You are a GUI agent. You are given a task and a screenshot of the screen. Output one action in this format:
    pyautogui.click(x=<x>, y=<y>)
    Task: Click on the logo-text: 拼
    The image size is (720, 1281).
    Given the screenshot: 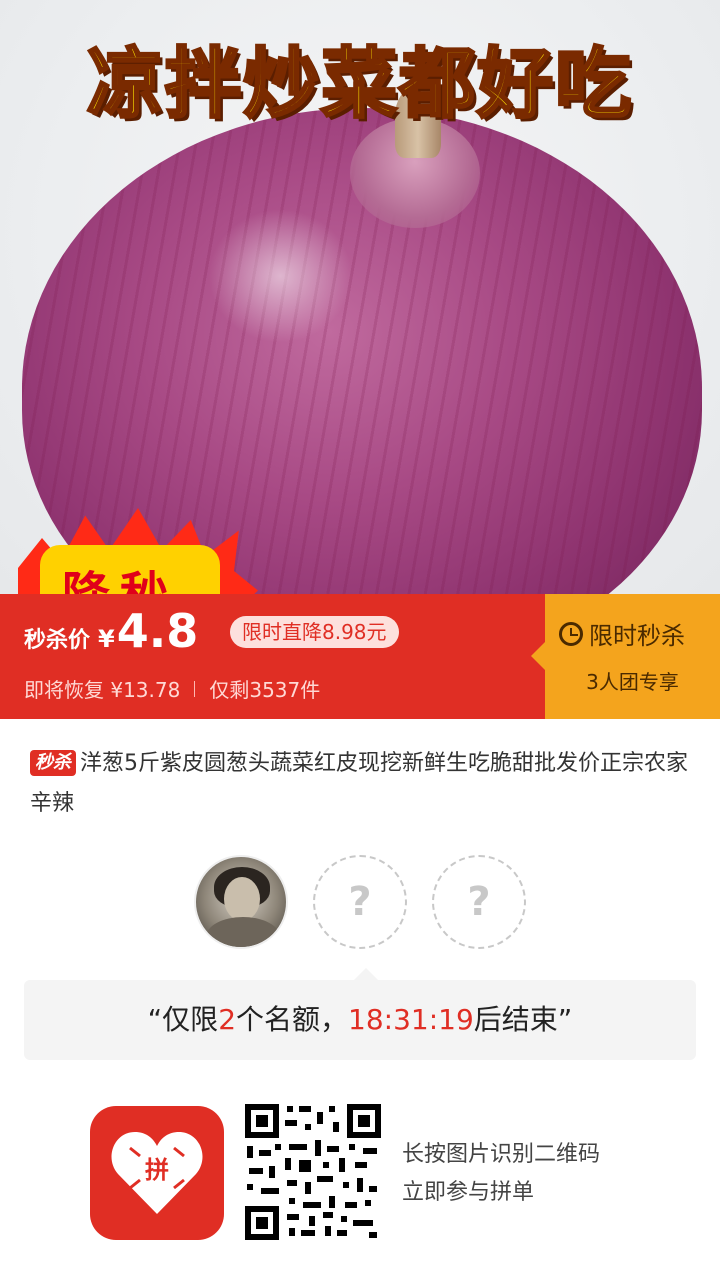 What is the action you would take?
    pyautogui.click(x=157, y=1170)
    